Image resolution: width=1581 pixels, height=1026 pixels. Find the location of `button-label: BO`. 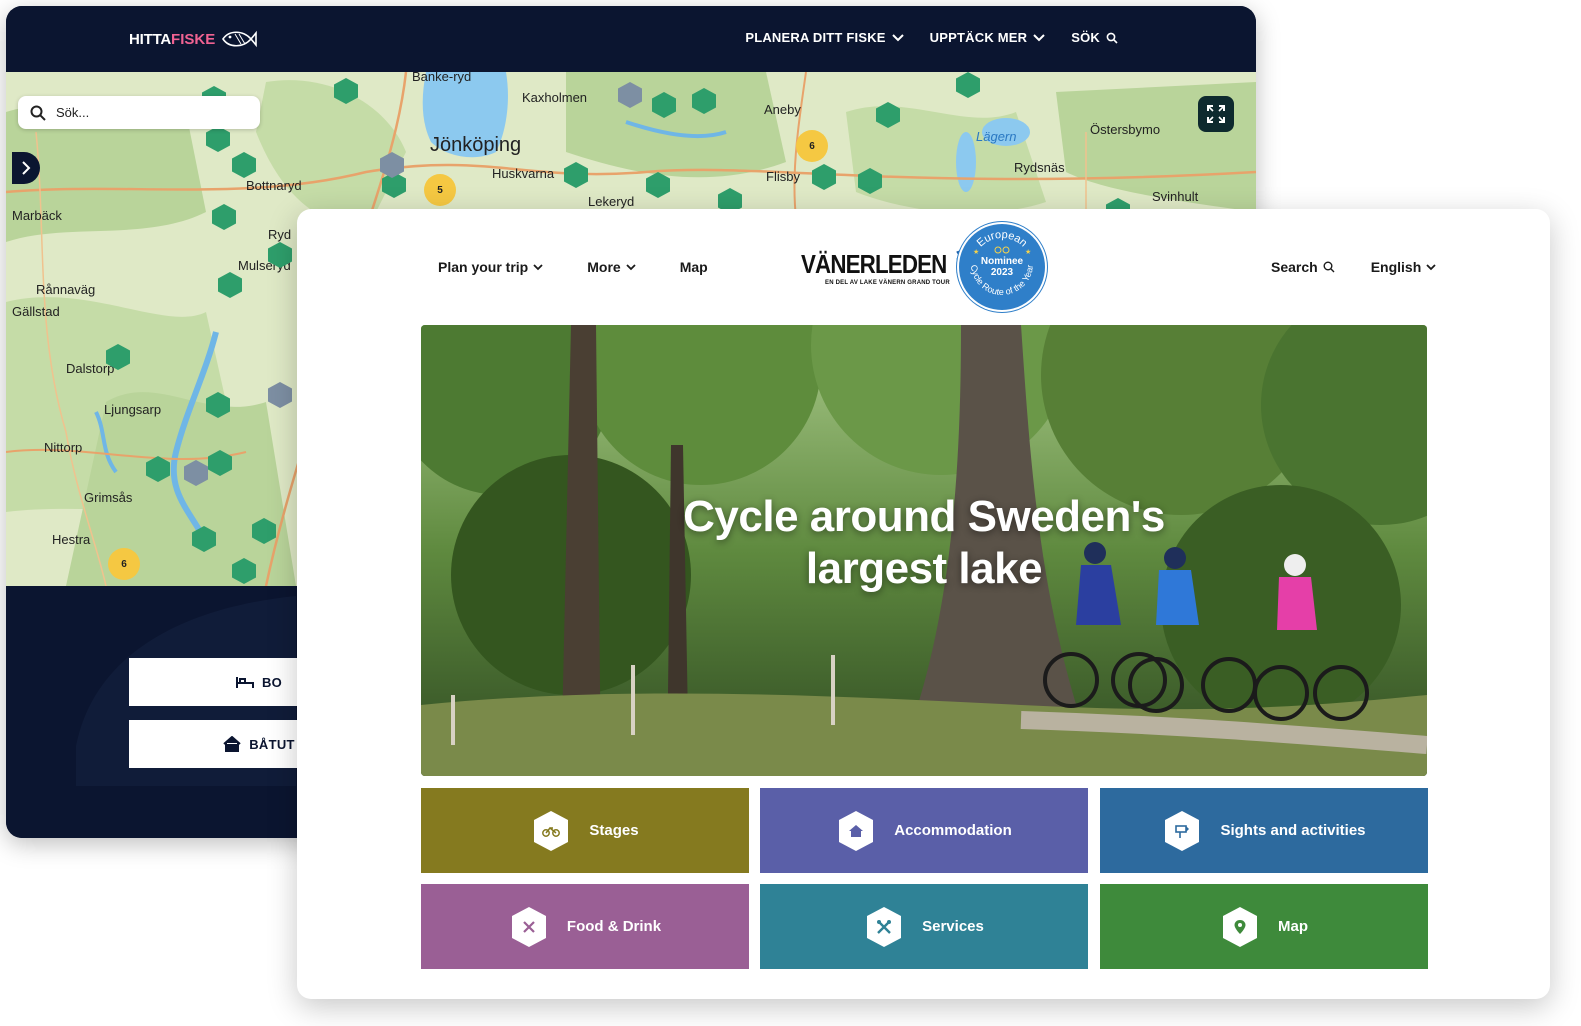

button-label: BO is located at coordinates (272, 682).